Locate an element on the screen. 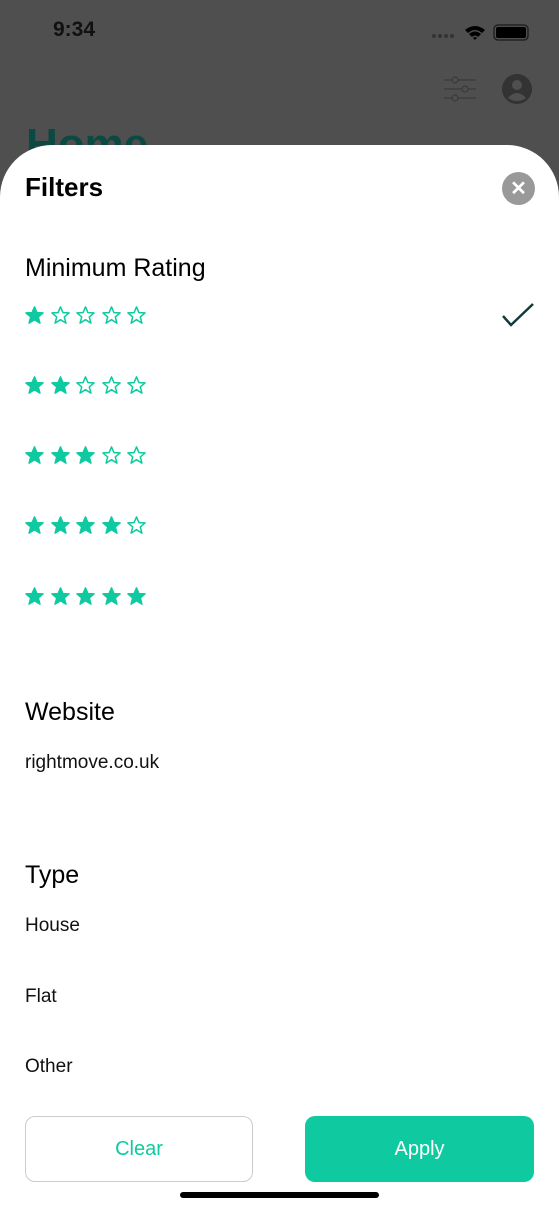  type-option-flat: Flat is located at coordinates (41, 997).